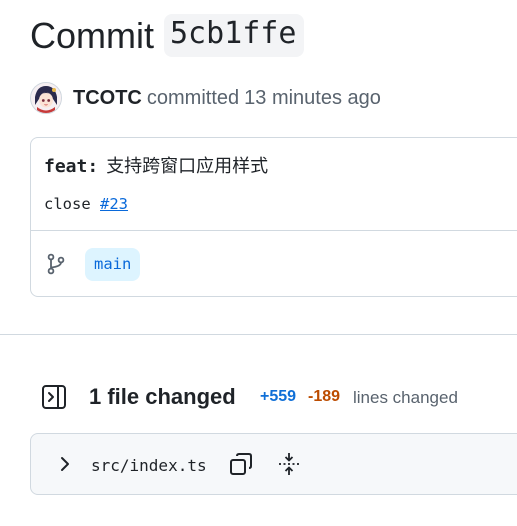 This screenshot has height=526, width=517. What do you see at coordinates (92, 35) in the screenshot?
I see `title-label: Commit` at bounding box center [92, 35].